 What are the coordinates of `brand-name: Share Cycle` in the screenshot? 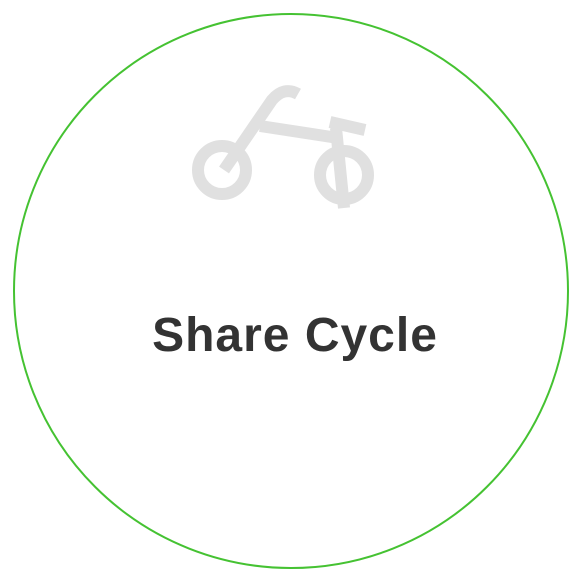 It's located at (295, 335).